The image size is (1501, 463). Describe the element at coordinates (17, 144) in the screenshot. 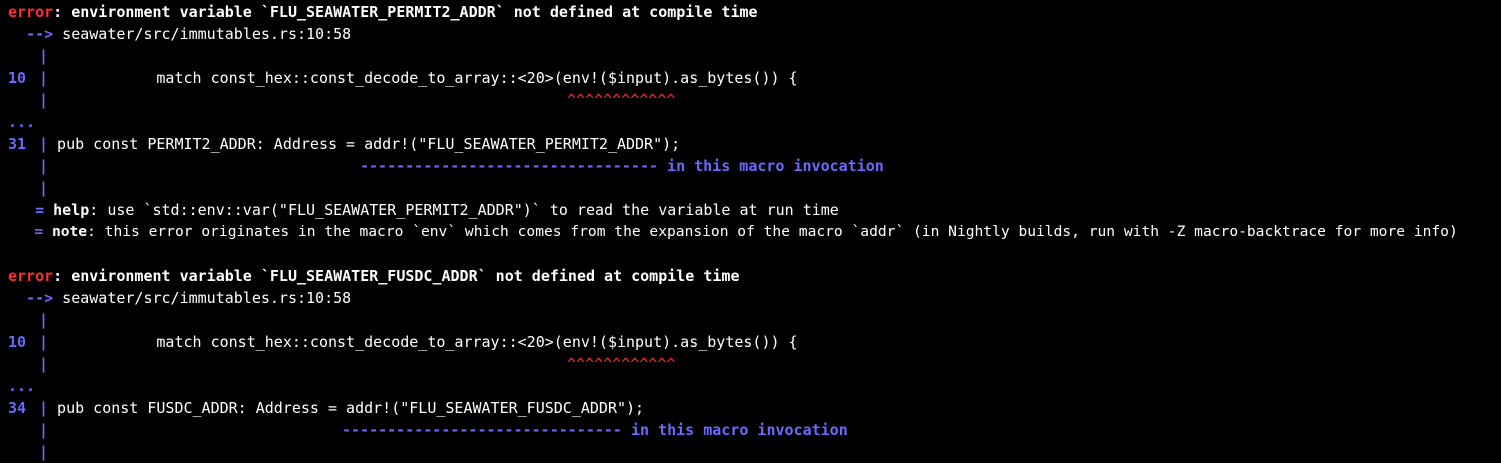

I see `line-number: 31` at that location.